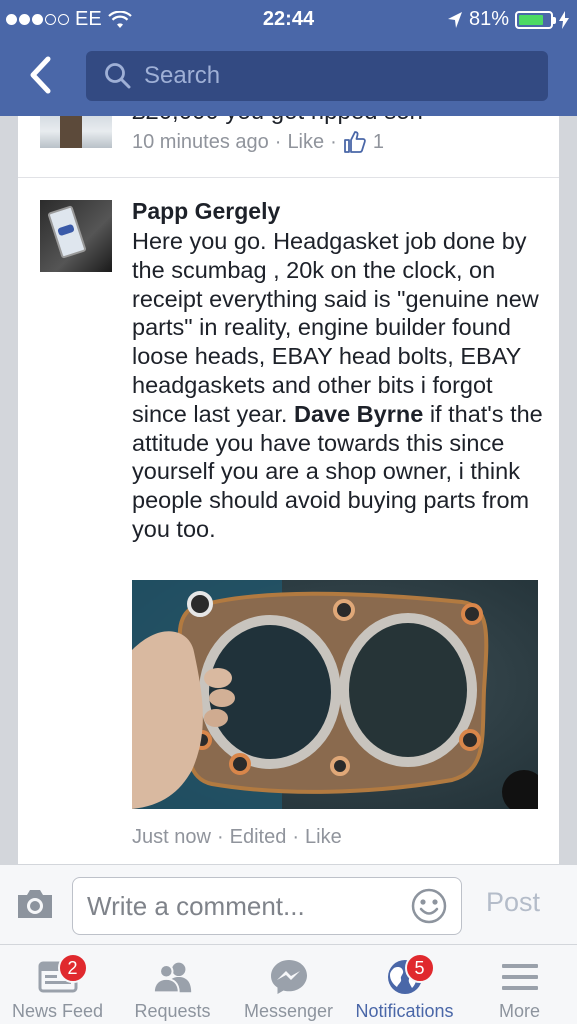 This screenshot has width=577, height=1024. I want to click on tab-label: Notifications, so click(404, 1011).